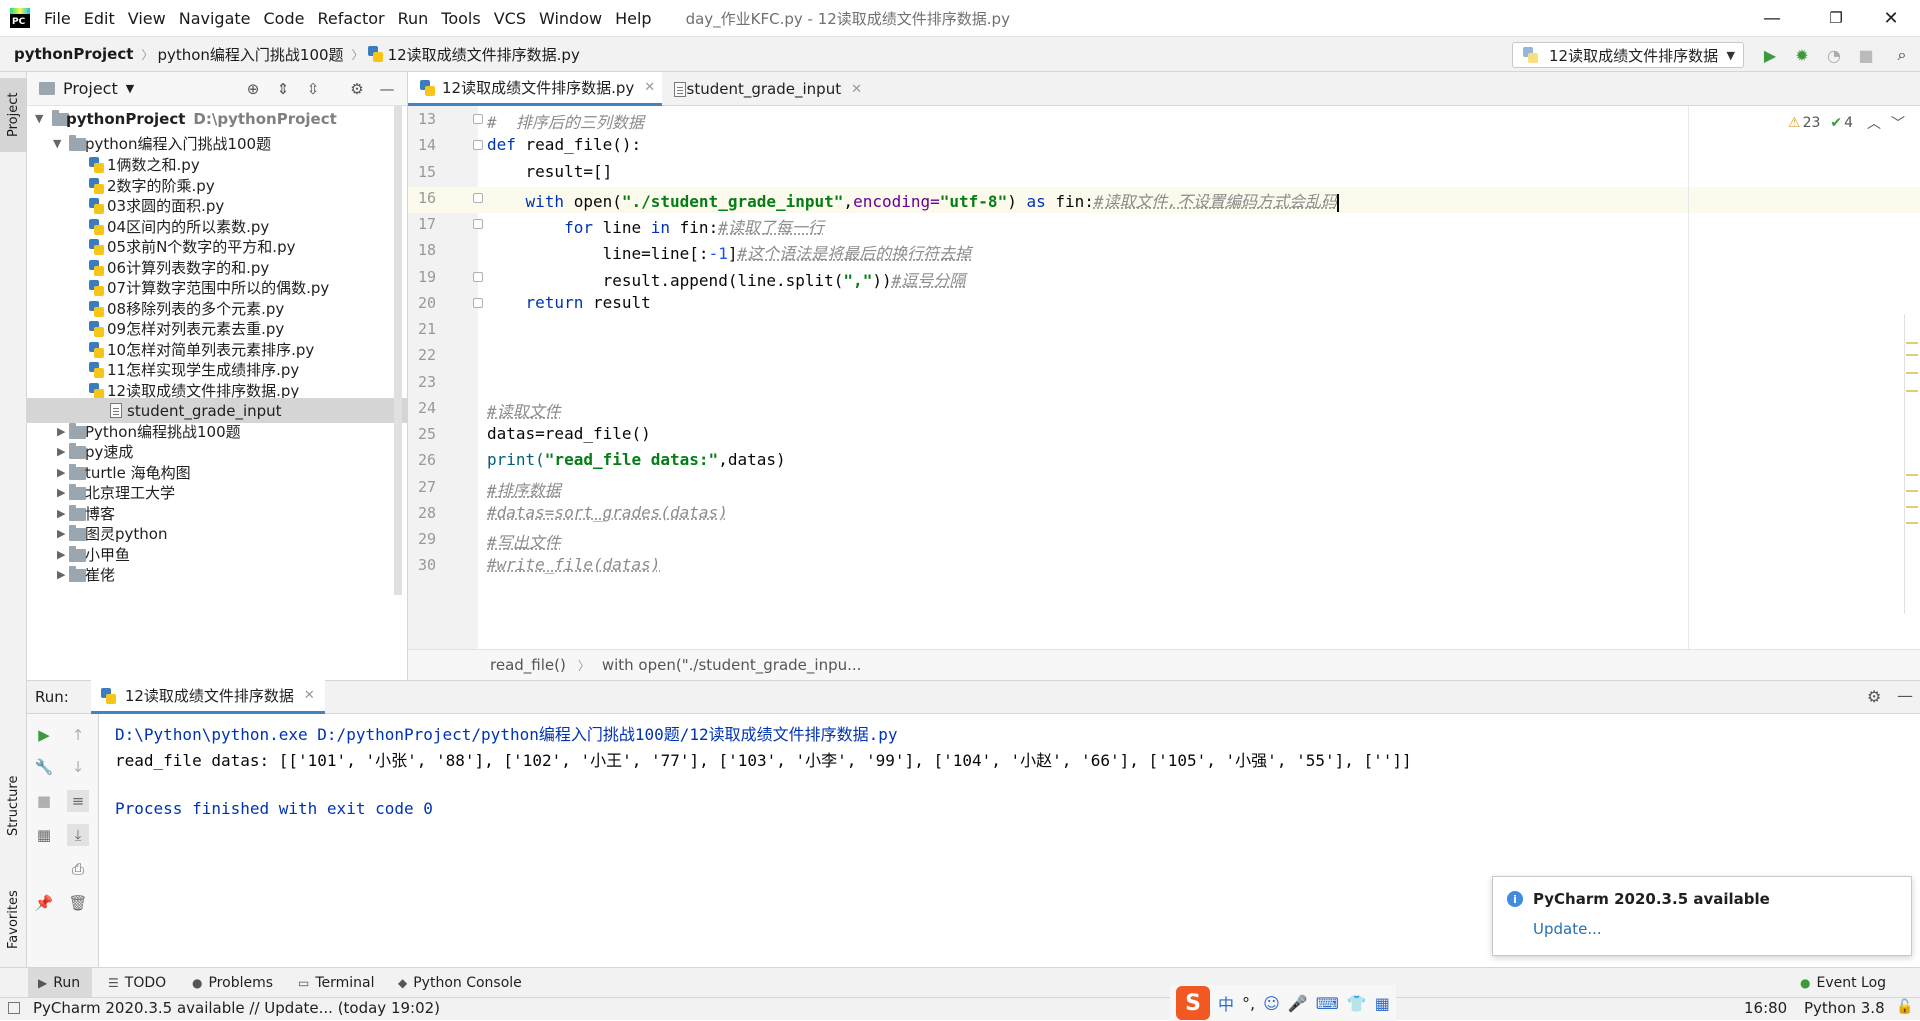 The height and width of the screenshot is (1021, 1920). What do you see at coordinates (78, 735) in the screenshot?
I see `arrow-up-icon: ↑` at bounding box center [78, 735].